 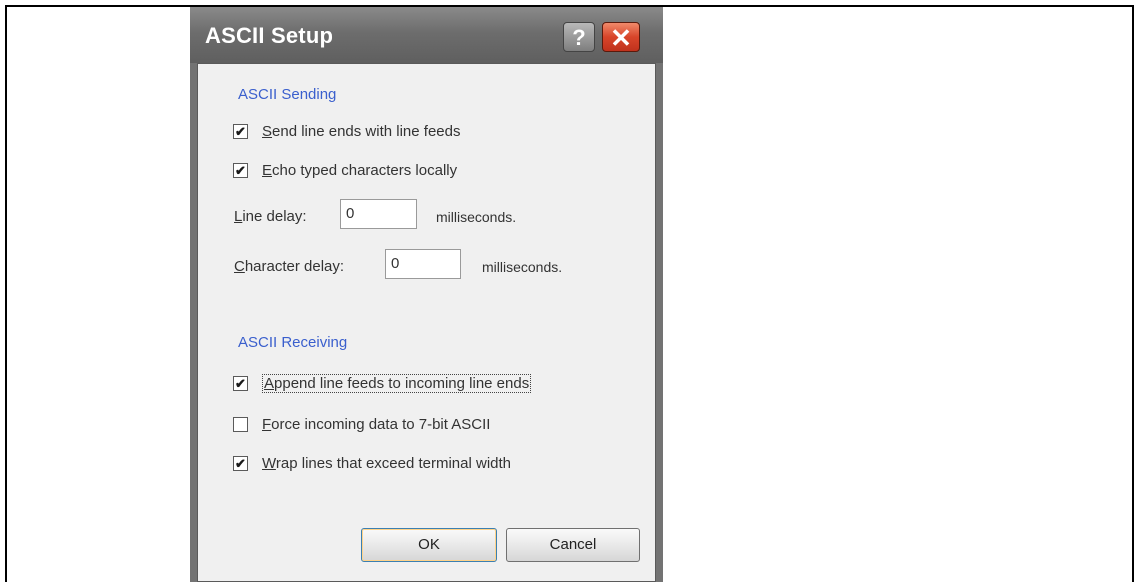 What do you see at coordinates (376, 424) in the screenshot?
I see `force-7bit-label: Force incoming data to 7-bit ASCII` at bounding box center [376, 424].